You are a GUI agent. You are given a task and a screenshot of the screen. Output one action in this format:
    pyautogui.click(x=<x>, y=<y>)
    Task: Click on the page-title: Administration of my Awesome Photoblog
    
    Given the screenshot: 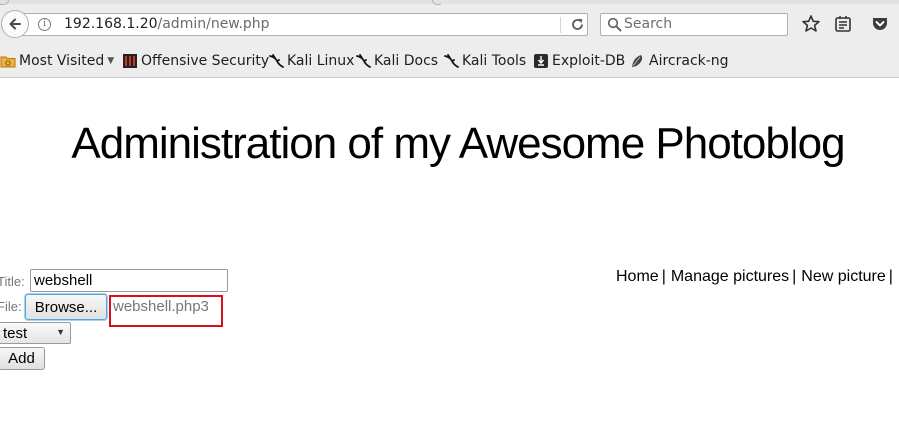 What is the action you would take?
    pyautogui.click(x=458, y=143)
    